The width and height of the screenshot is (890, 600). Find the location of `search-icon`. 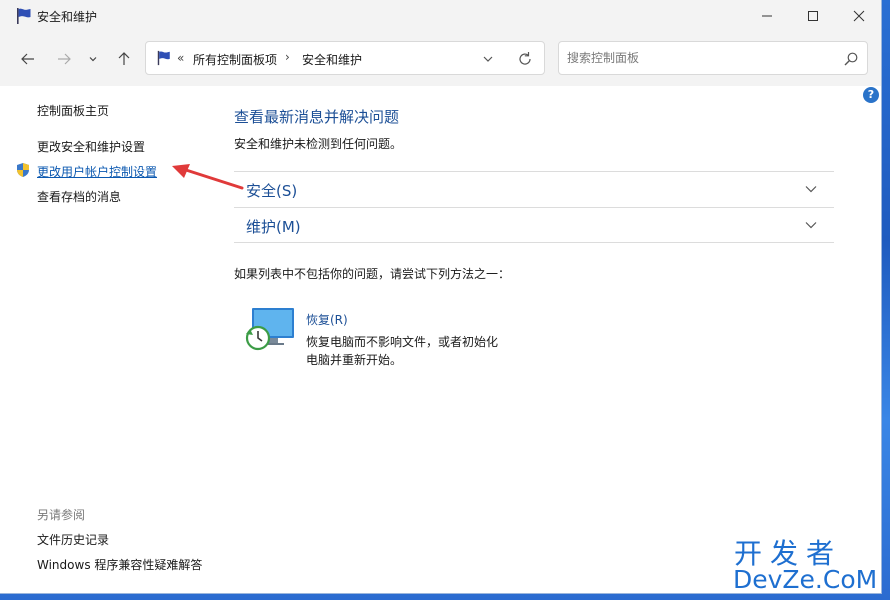

search-icon is located at coordinates (851, 59).